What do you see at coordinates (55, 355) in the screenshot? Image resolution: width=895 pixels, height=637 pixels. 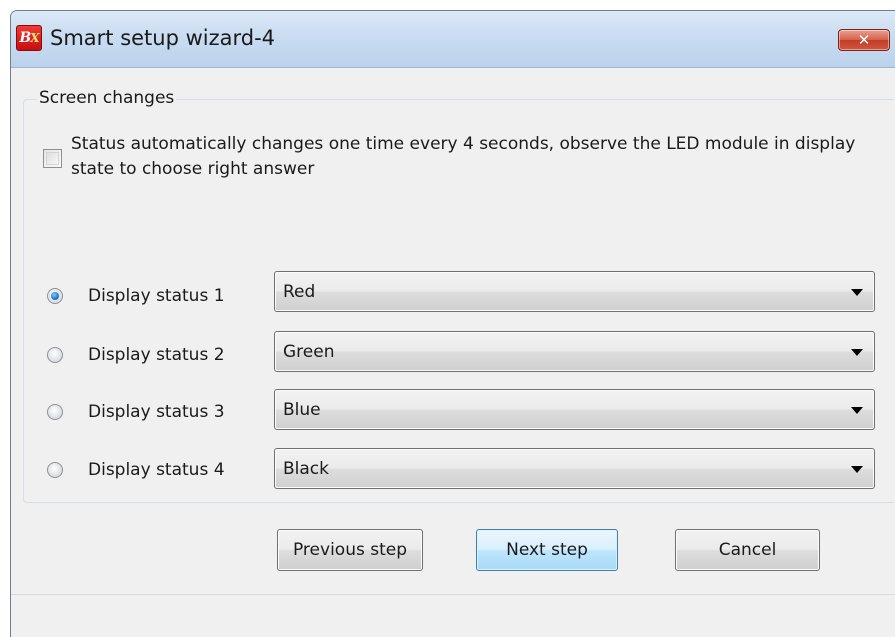 I see `display-status-2-radio` at bounding box center [55, 355].